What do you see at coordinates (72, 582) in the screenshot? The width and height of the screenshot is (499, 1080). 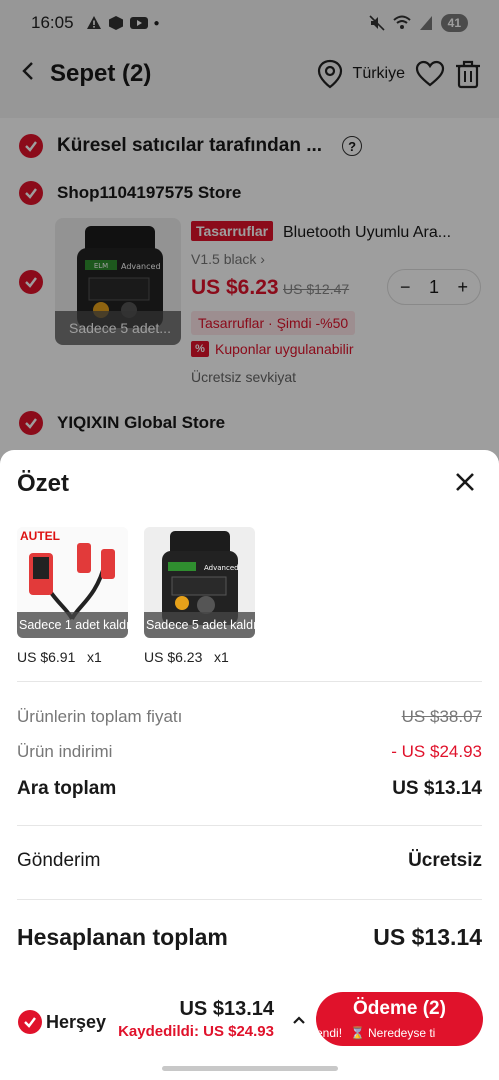 I see `summary-item-thumb: AUTEL Sadece 1 adet kaldı` at bounding box center [72, 582].